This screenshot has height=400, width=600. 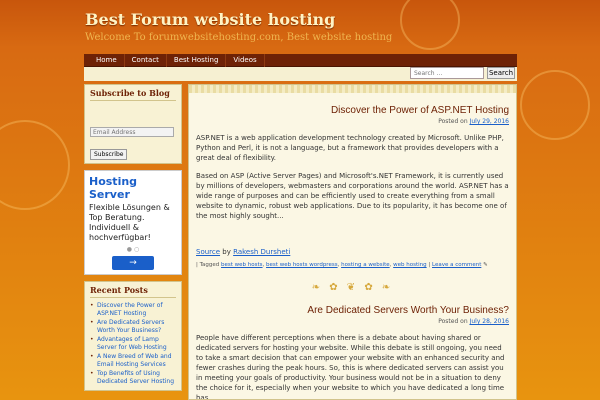 I want to click on post-meta: Posted on July 28, 2016, so click(x=352, y=321).